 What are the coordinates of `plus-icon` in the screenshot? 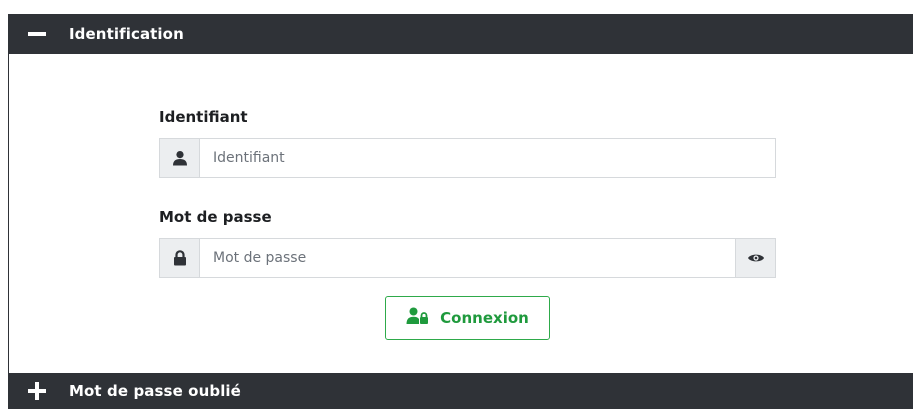 It's located at (37, 391).